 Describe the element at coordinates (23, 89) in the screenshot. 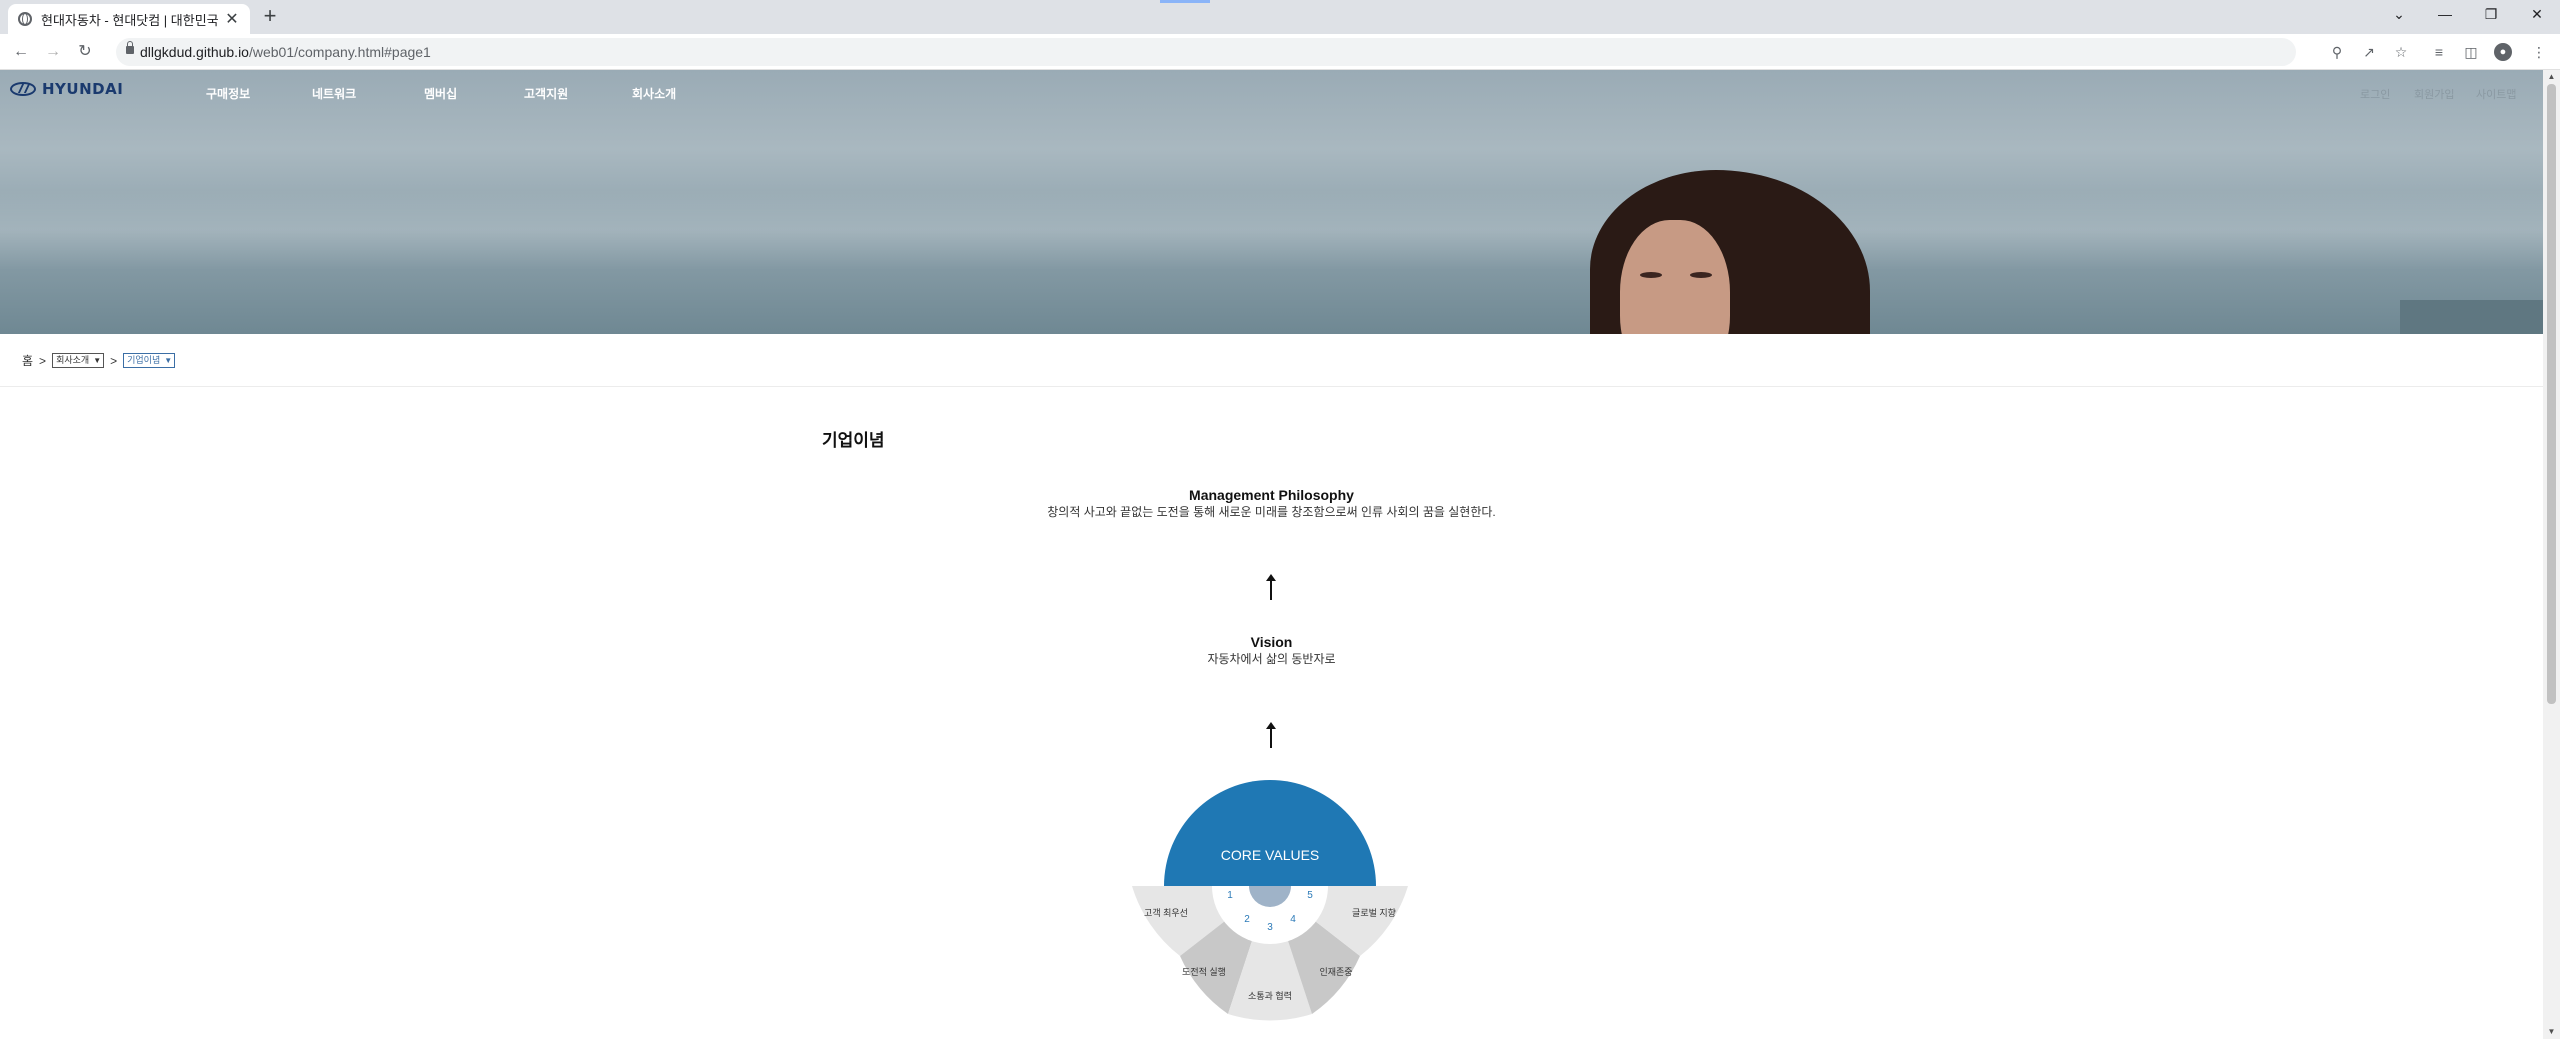

I see `hyundai-h-icon` at that location.